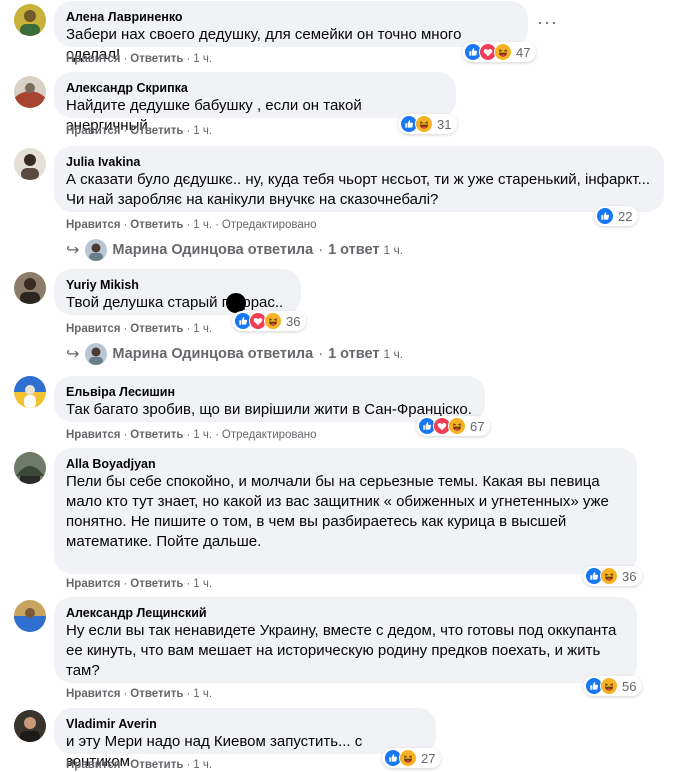 The width and height of the screenshot is (676, 772). What do you see at coordinates (175, 302) in the screenshot?
I see `comment-text: Твой делушка старый пи ррас..` at bounding box center [175, 302].